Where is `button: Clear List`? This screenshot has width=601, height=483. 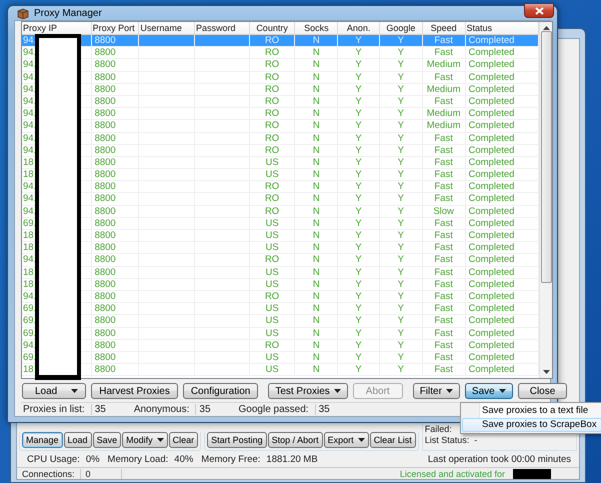 button: Clear List is located at coordinates (393, 440).